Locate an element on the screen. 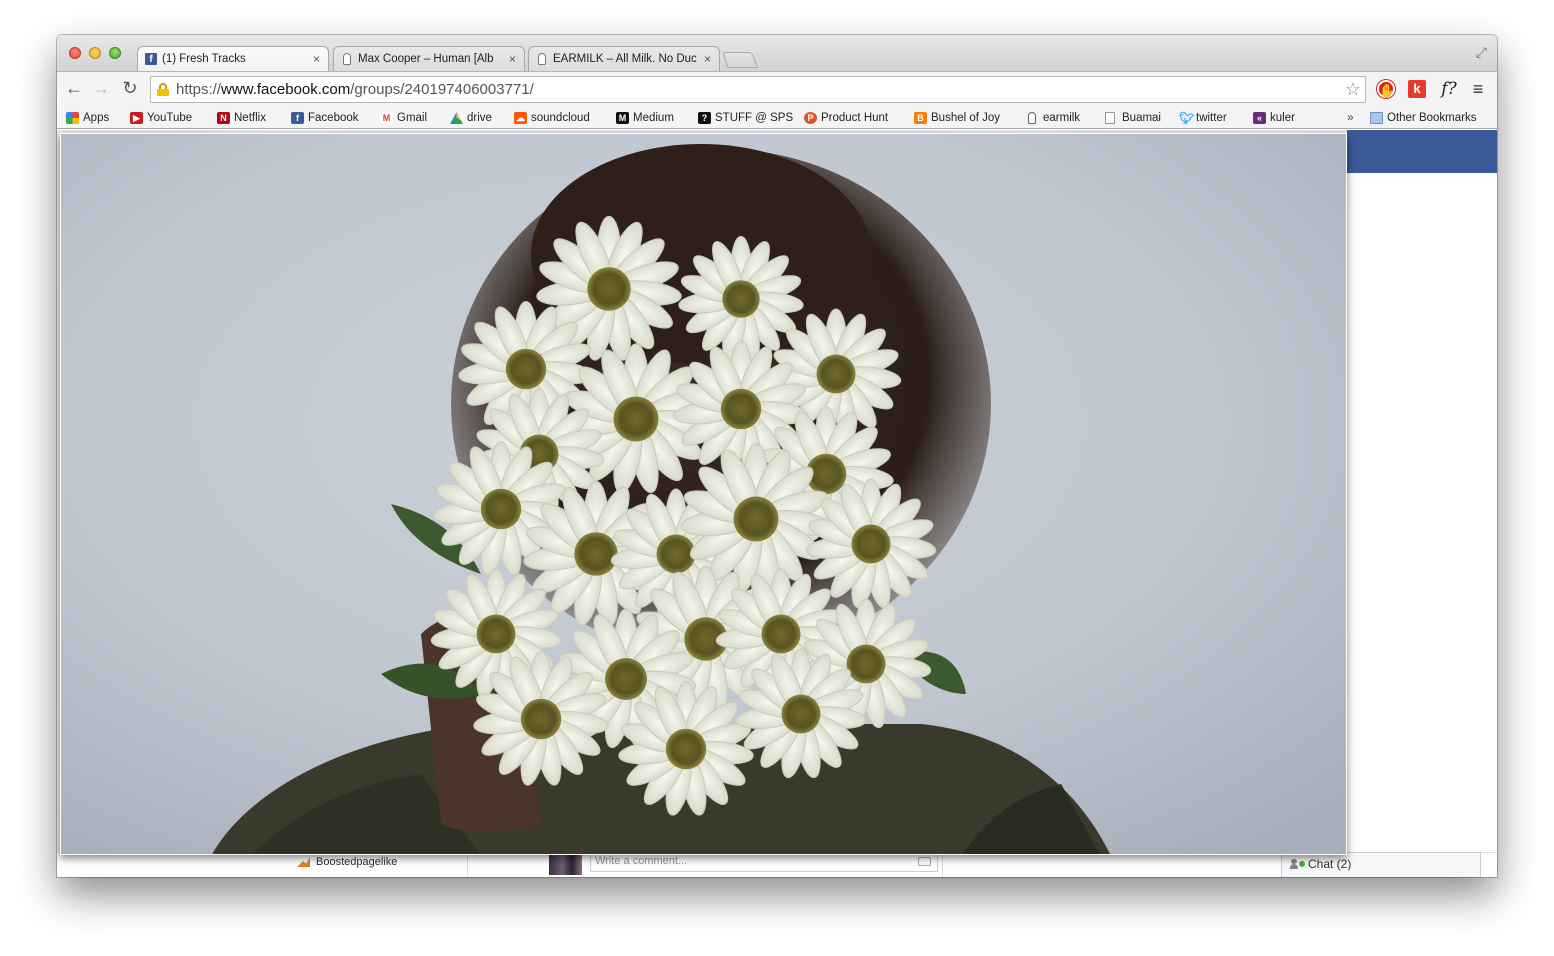 The width and height of the screenshot is (1554, 956). camera-icon is located at coordinates (924, 861).